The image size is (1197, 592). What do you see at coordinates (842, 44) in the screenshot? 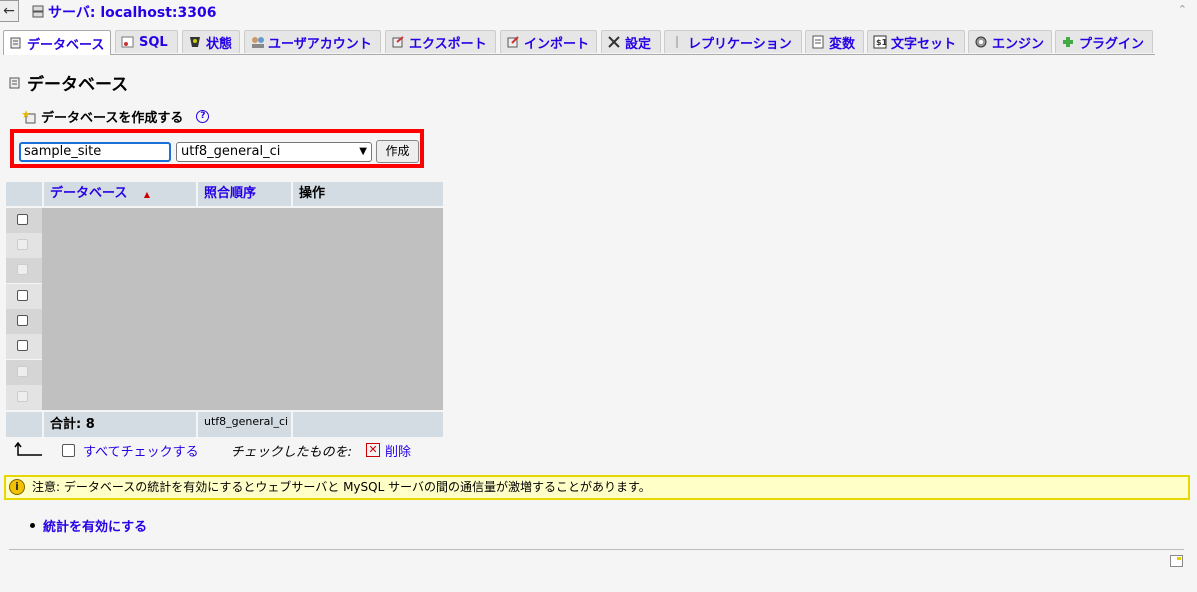
I see `tab-label: 変数` at bounding box center [842, 44].